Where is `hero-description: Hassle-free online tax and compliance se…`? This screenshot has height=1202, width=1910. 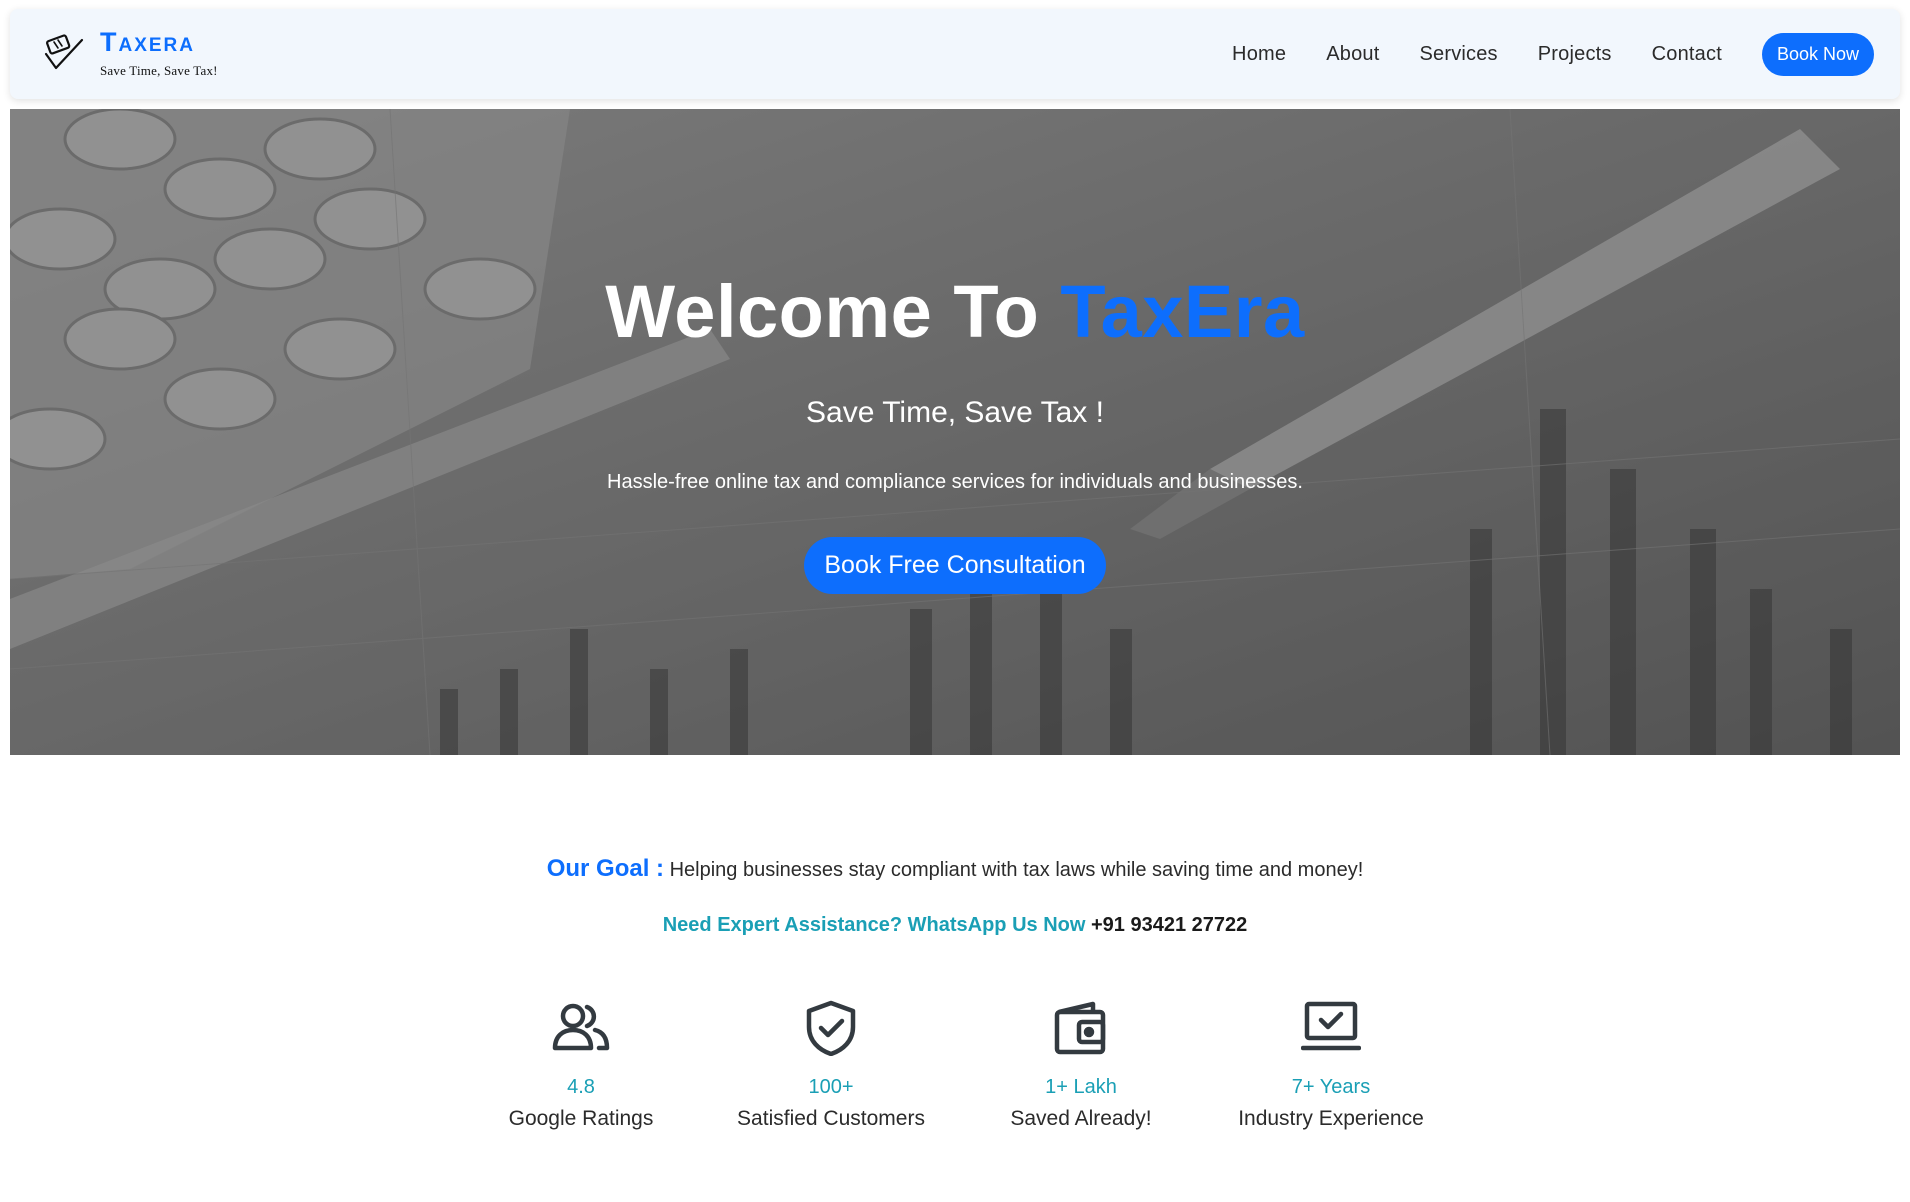
hero-description: Hassle-free online tax and compliance se… is located at coordinates (955, 482).